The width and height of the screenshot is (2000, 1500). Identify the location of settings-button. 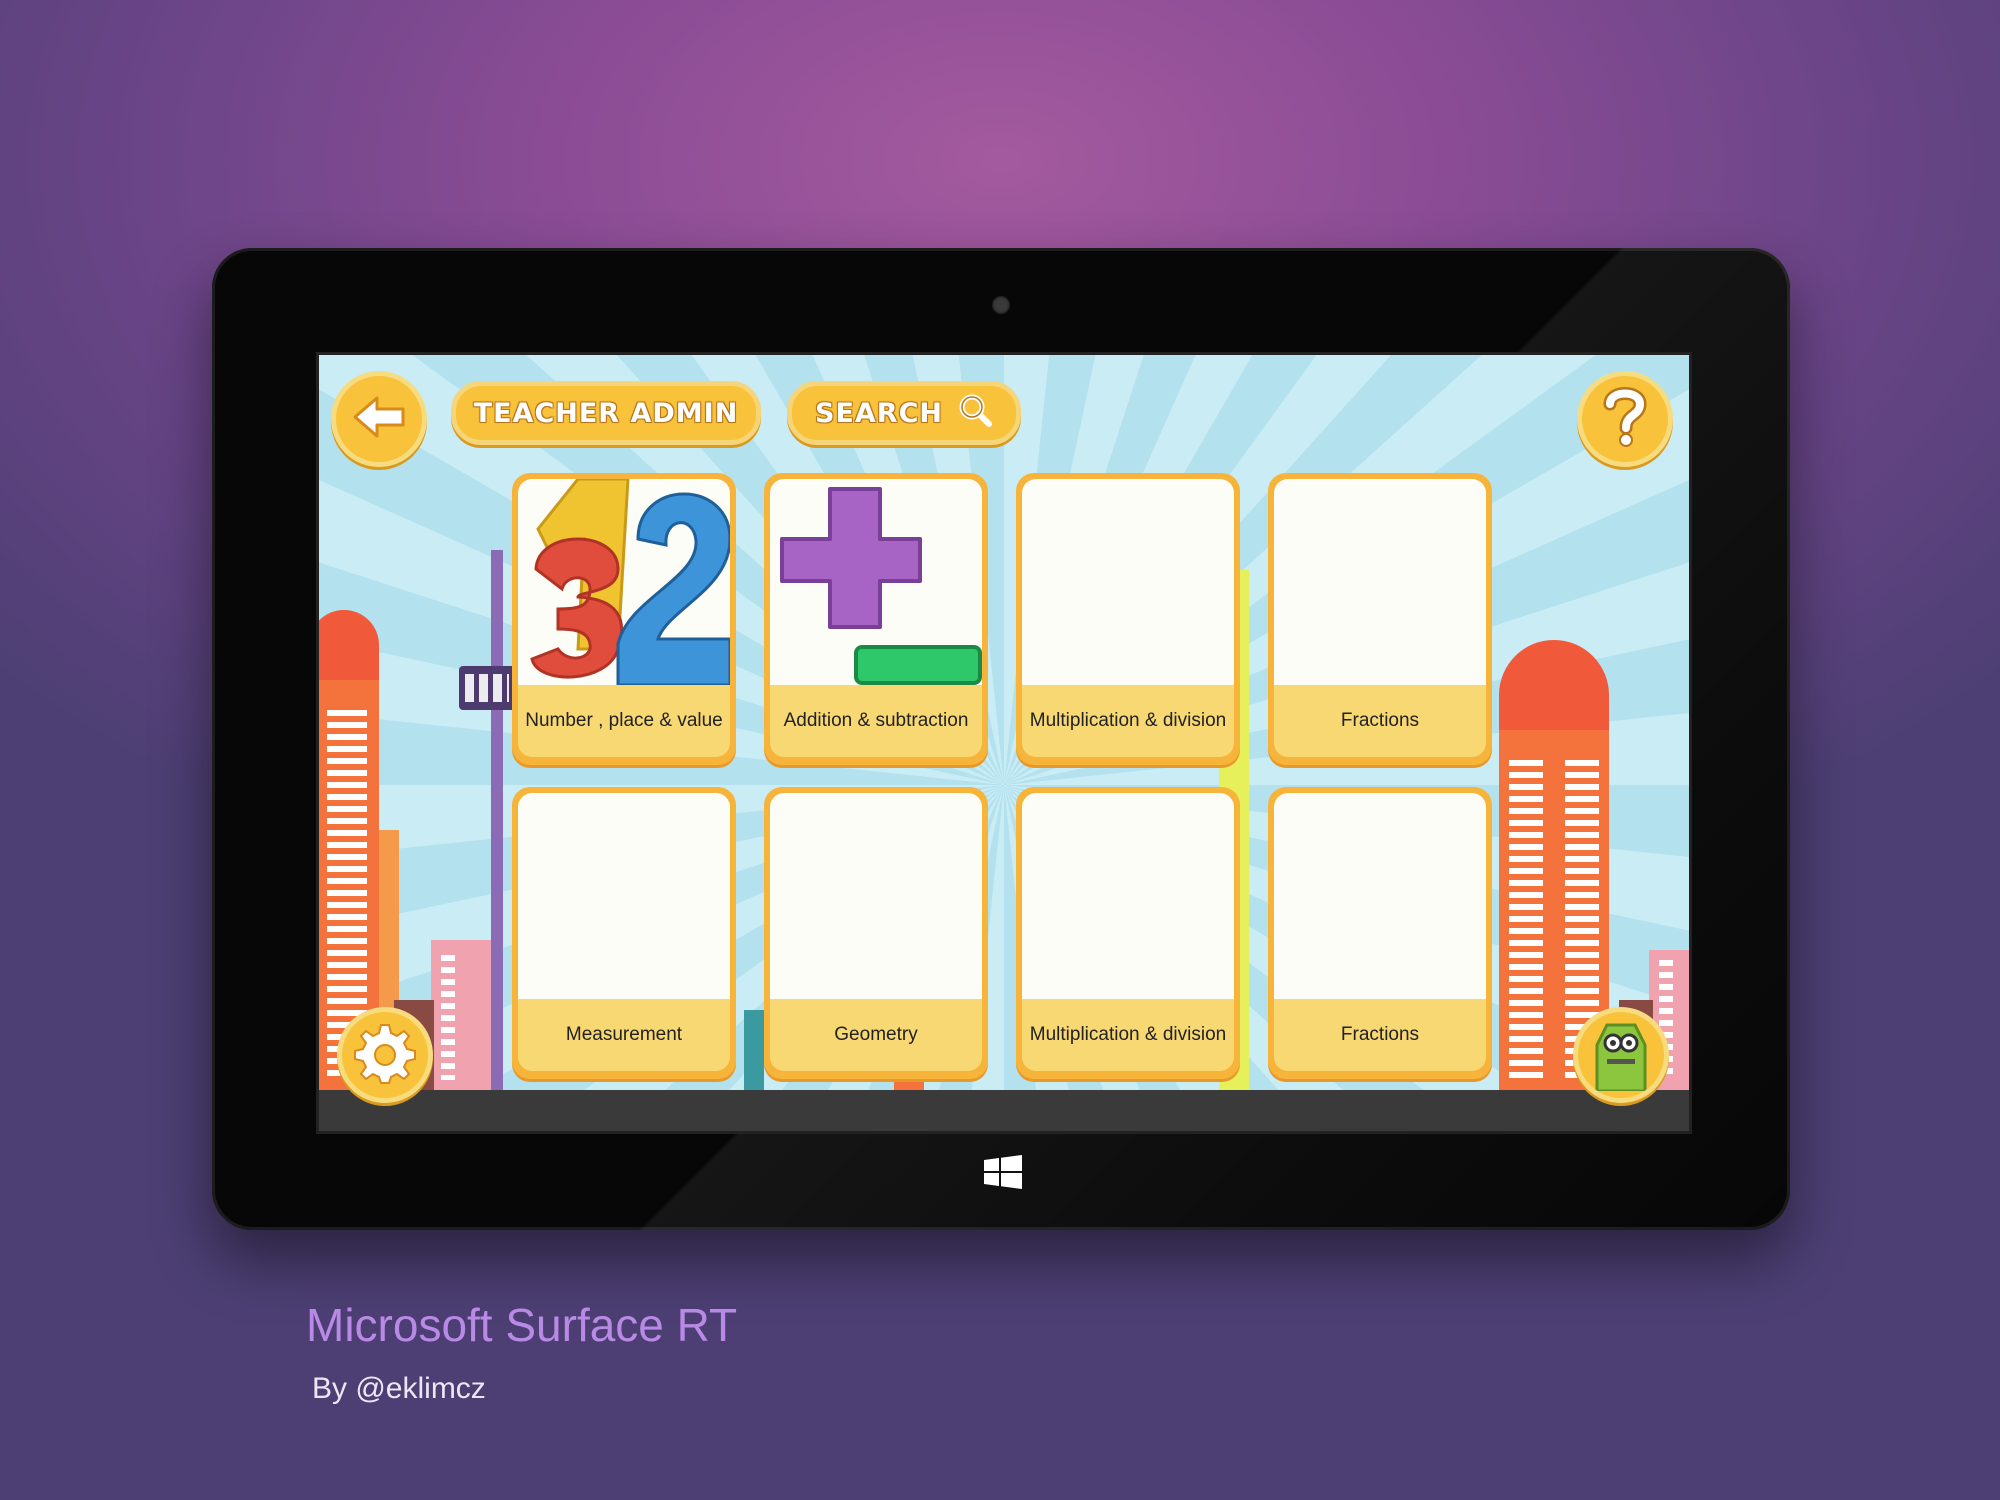
(385, 1055).